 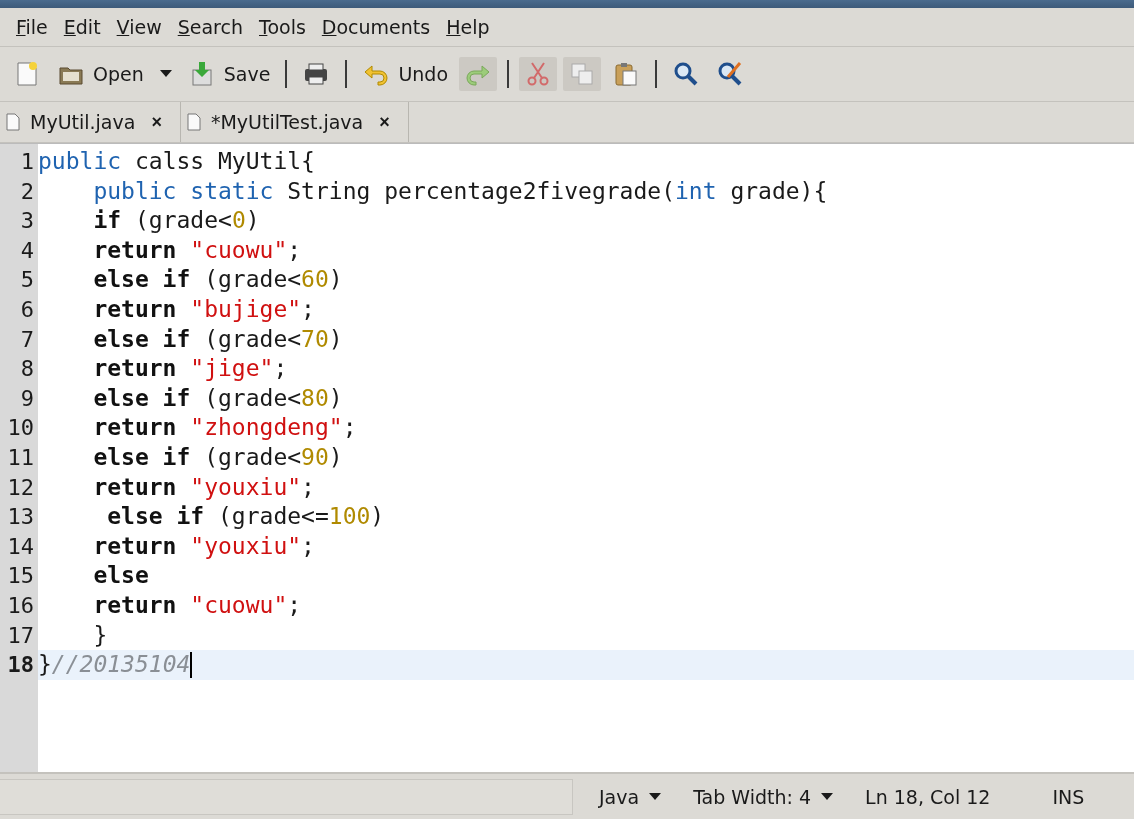 I want to click on line-number: 1, so click(x=27, y=162).